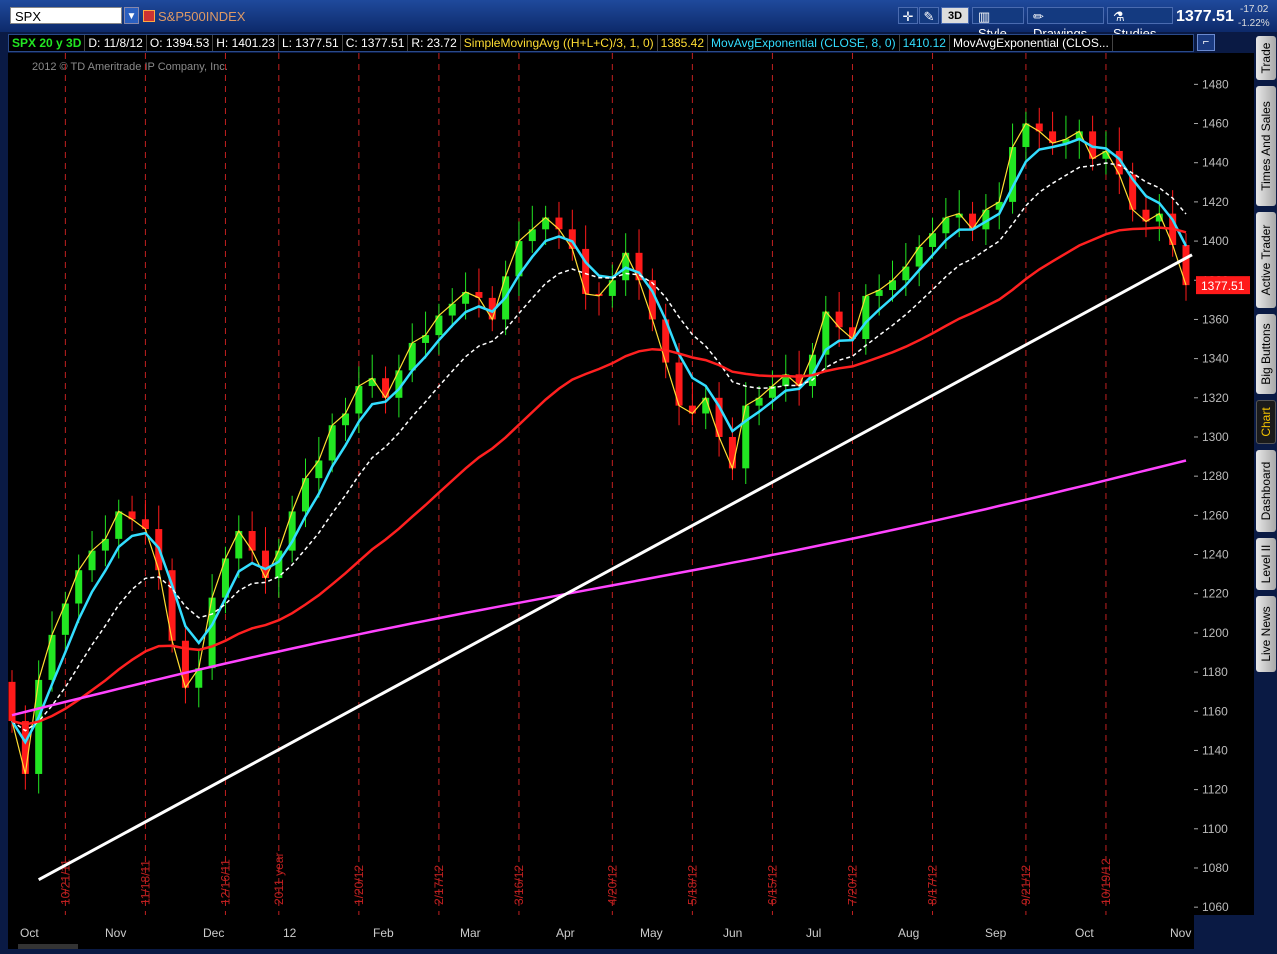  Describe the element at coordinates (180, 43) in the screenshot. I see `bar-open: O: 1394.53` at that location.